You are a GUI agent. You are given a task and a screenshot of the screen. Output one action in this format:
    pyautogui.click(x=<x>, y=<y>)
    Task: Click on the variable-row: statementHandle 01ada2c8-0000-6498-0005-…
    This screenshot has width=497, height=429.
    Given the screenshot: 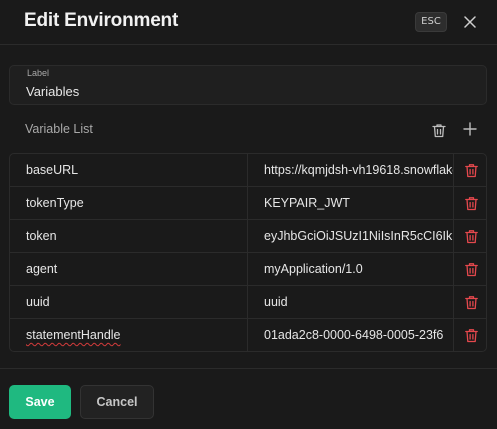 What is the action you would take?
    pyautogui.click(x=248, y=335)
    